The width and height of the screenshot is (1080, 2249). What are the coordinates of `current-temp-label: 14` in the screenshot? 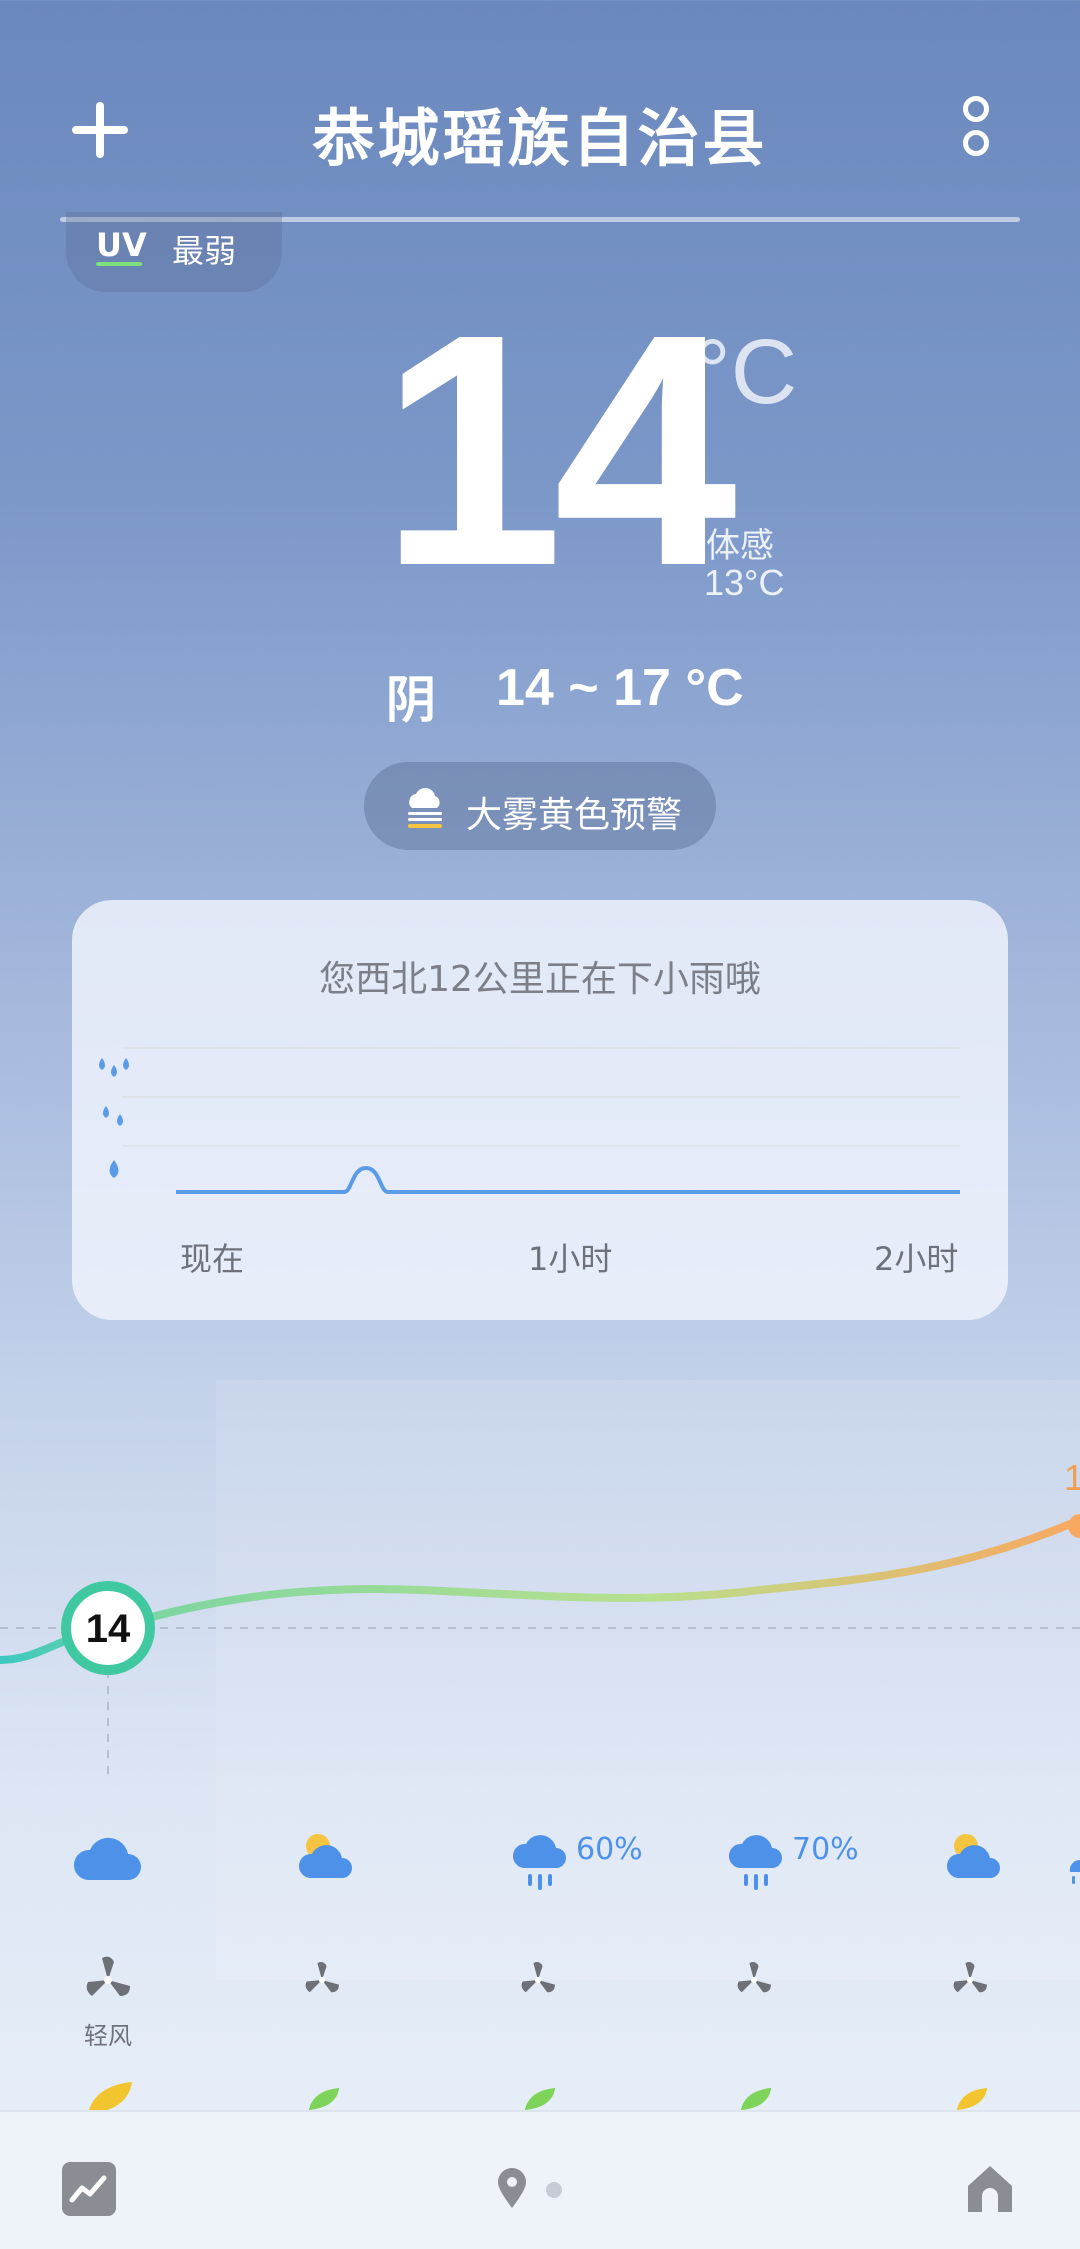 It's located at (108, 1629).